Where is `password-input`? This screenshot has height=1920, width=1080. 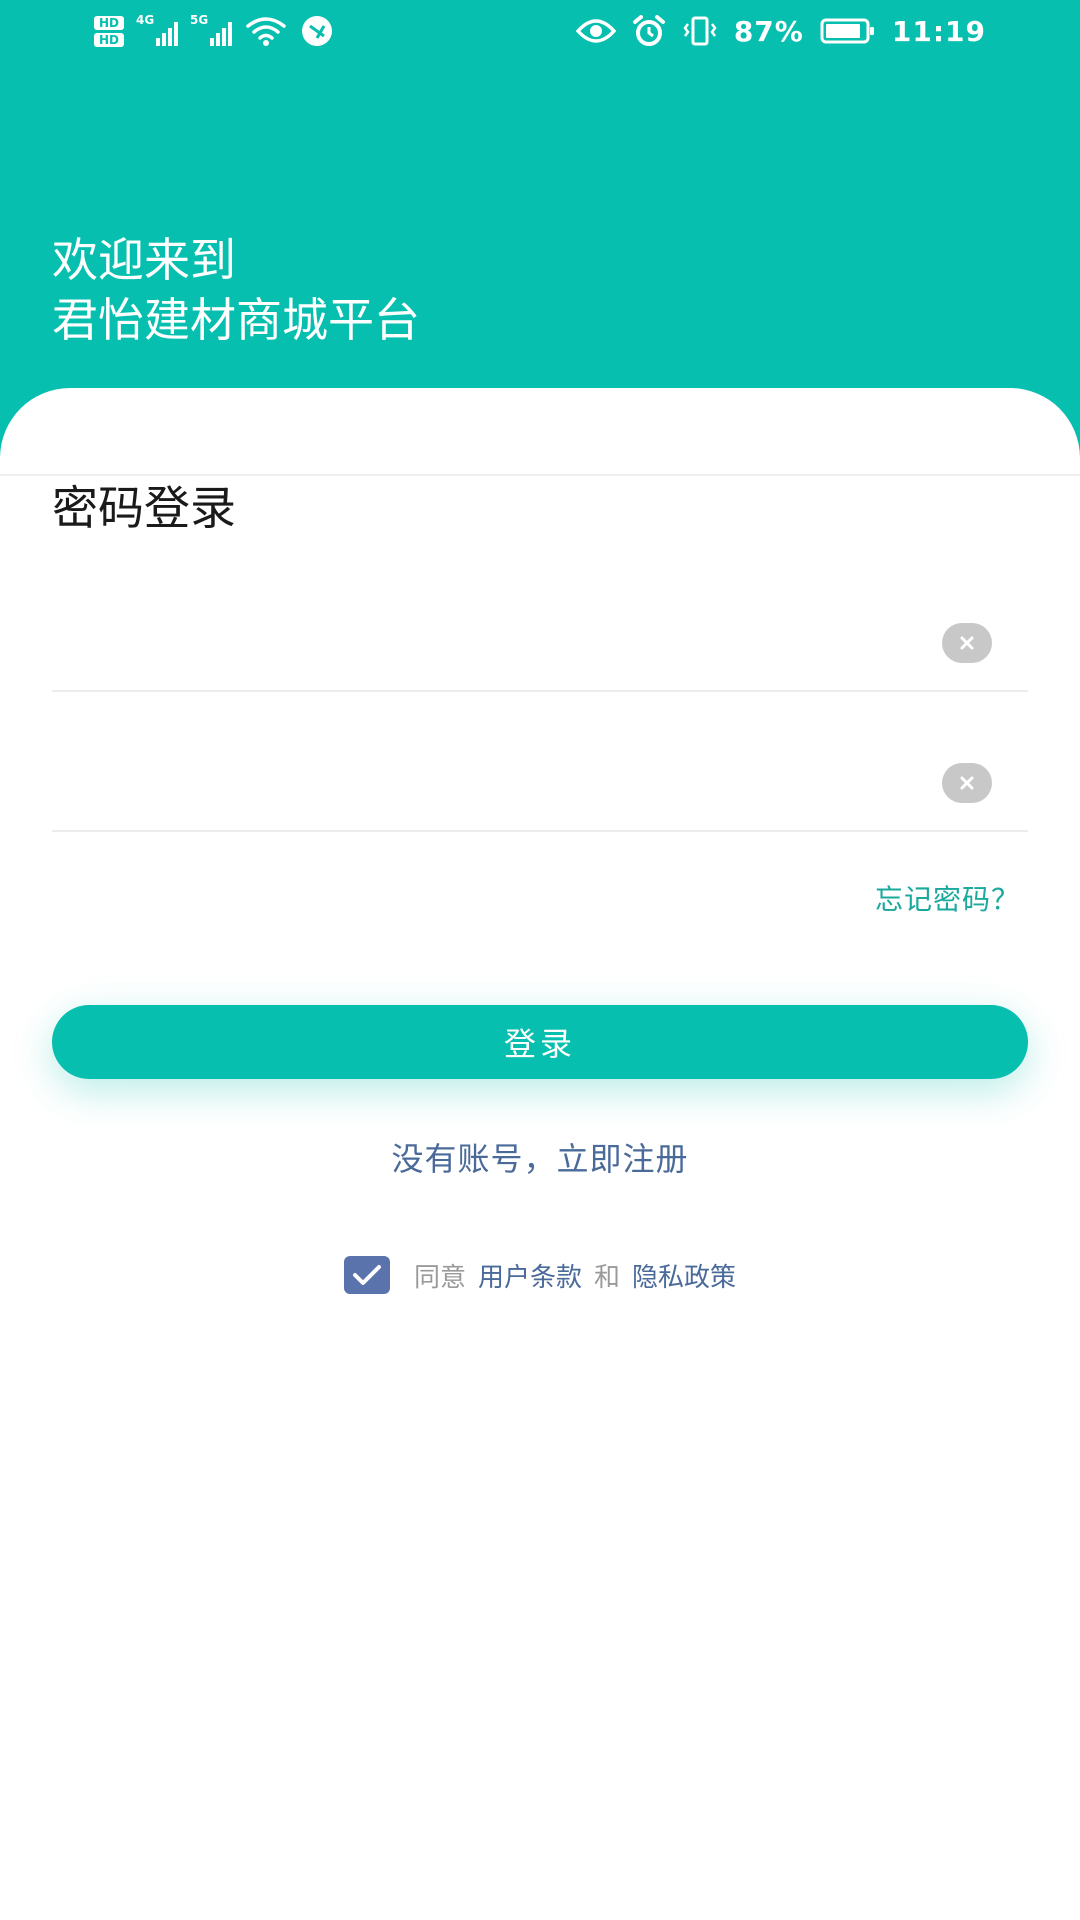
password-input is located at coordinates (484, 786).